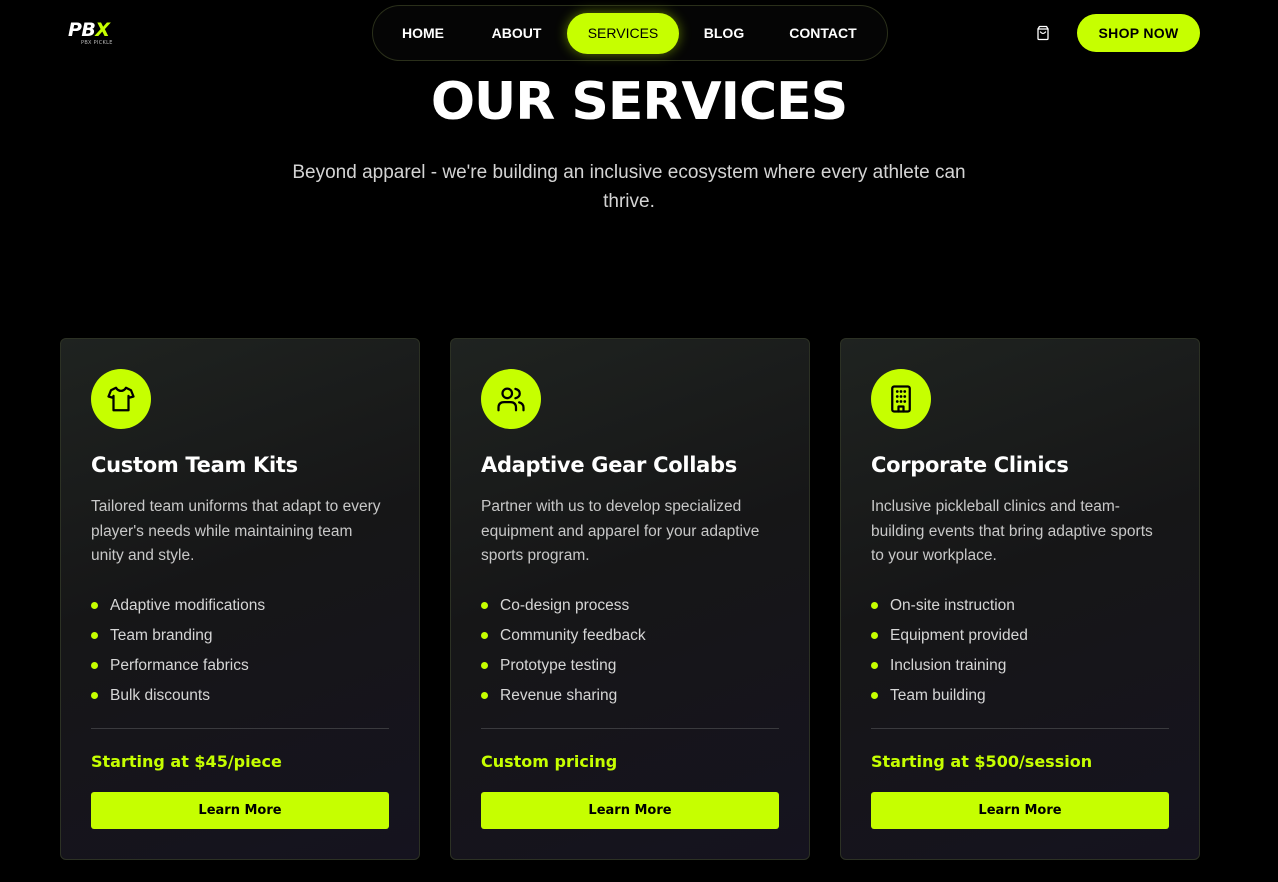 Image resolution: width=1278 pixels, height=882 pixels. What do you see at coordinates (623, 33) in the screenshot?
I see `nav-services: SERVICES` at bounding box center [623, 33].